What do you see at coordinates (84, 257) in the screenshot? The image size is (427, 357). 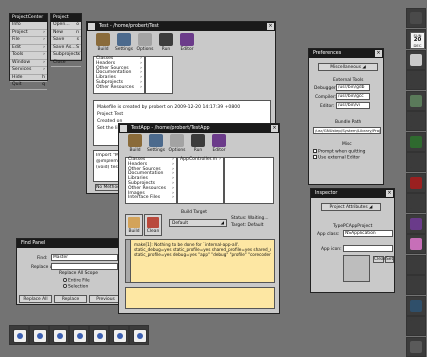 I see `find-field: Master` at bounding box center [84, 257].